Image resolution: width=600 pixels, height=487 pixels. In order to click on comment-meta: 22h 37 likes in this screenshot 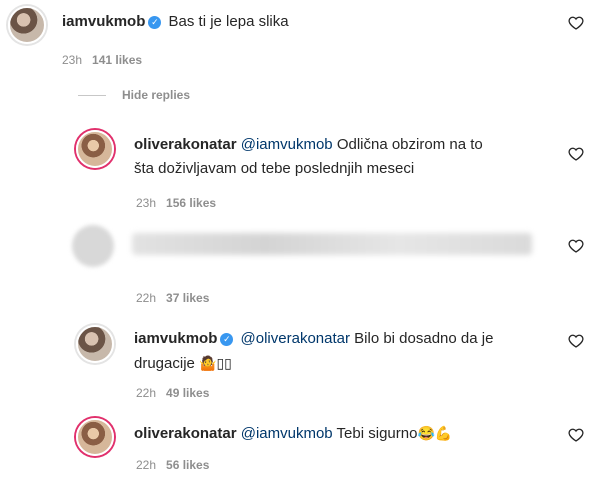, I will do `click(172, 298)`.